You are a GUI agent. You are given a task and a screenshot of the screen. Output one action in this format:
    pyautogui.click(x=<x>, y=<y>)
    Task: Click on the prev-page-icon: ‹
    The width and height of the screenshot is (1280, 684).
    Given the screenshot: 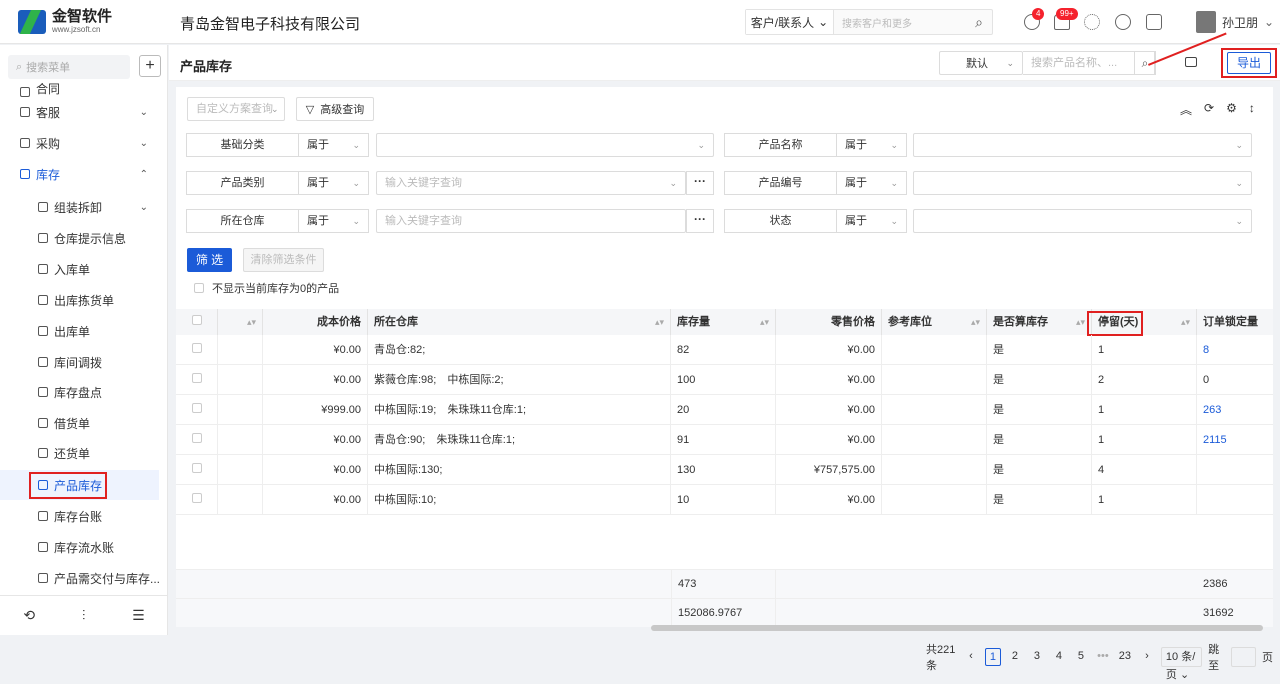 What is the action you would take?
    pyautogui.click(x=971, y=657)
    